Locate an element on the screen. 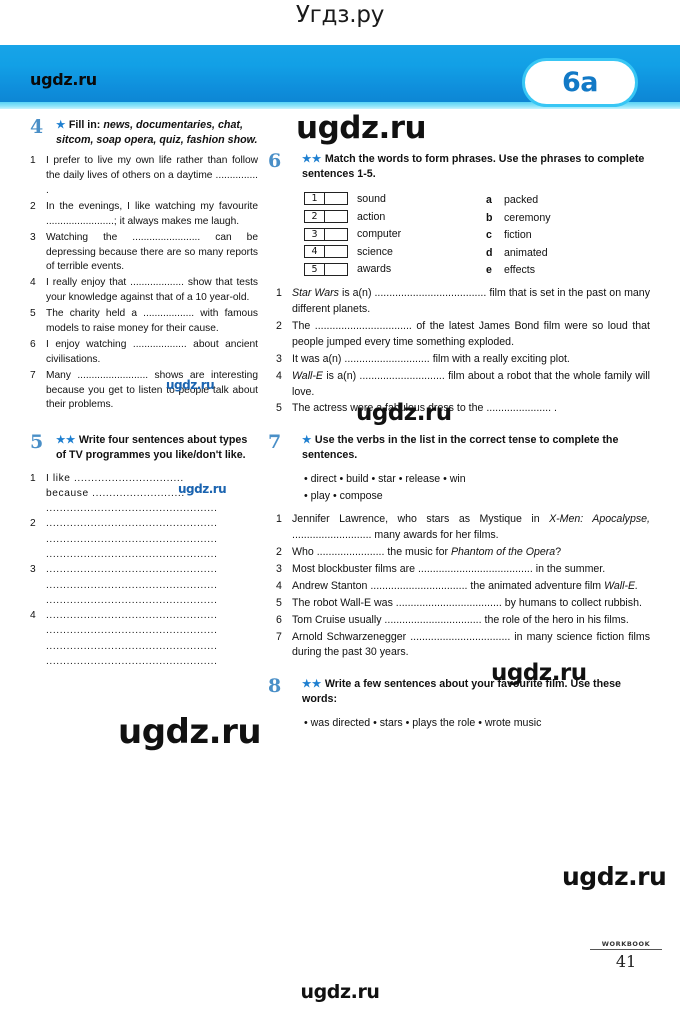 Image resolution: width=680 pixels, height=1011 pixels. item-number: 6 is located at coordinates (33, 344).